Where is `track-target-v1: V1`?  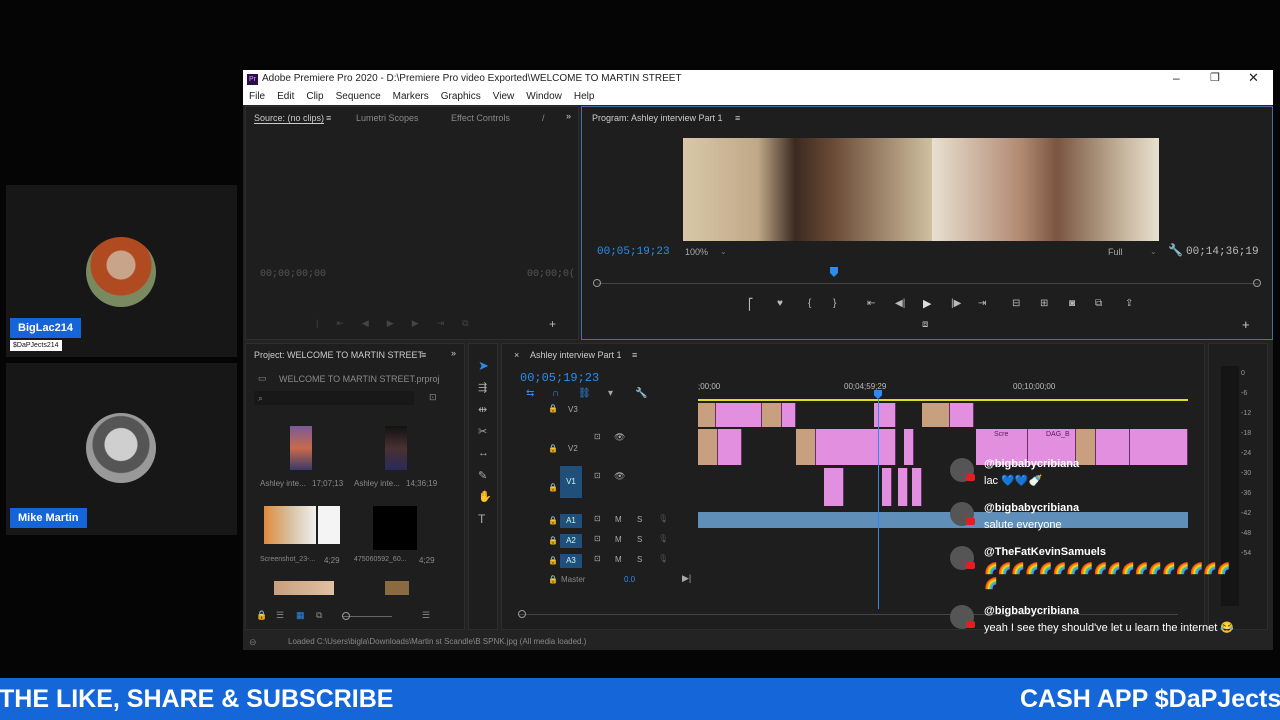 track-target-v1: V1 is located at coordinates (571, 482).